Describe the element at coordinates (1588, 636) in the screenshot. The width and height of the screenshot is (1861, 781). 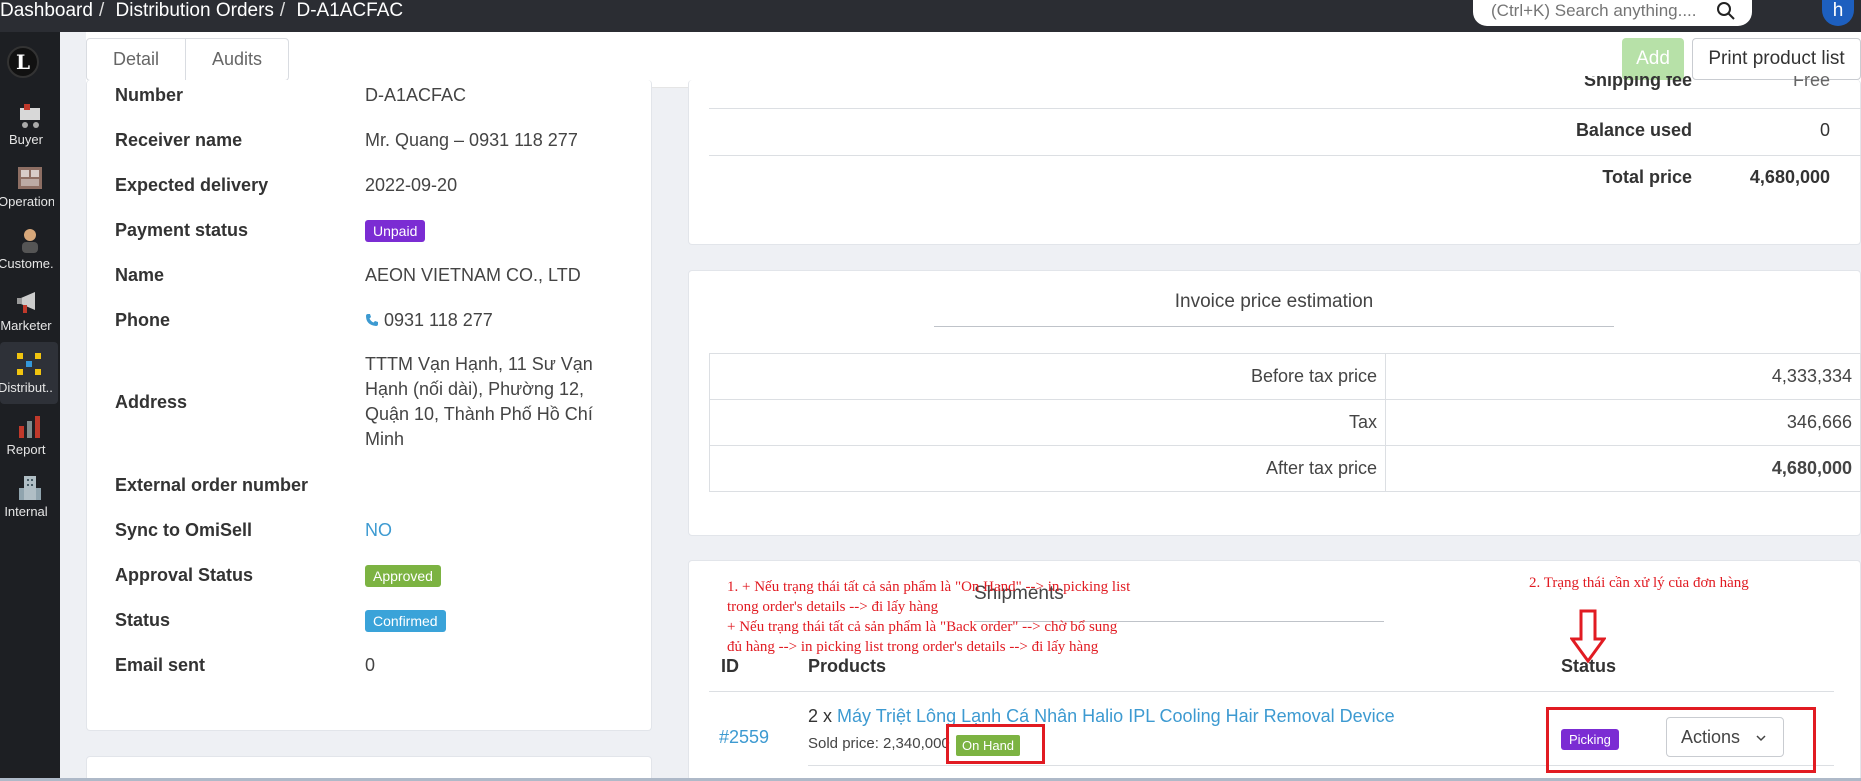
I see `arrow-down-icon` at that location.